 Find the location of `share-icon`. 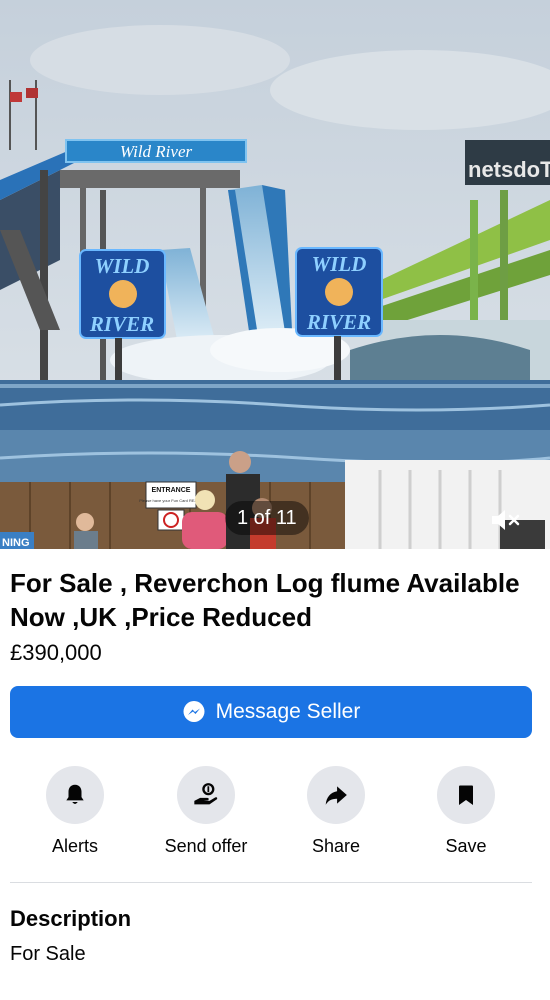

share-icon is located at coordinates (336, 795).